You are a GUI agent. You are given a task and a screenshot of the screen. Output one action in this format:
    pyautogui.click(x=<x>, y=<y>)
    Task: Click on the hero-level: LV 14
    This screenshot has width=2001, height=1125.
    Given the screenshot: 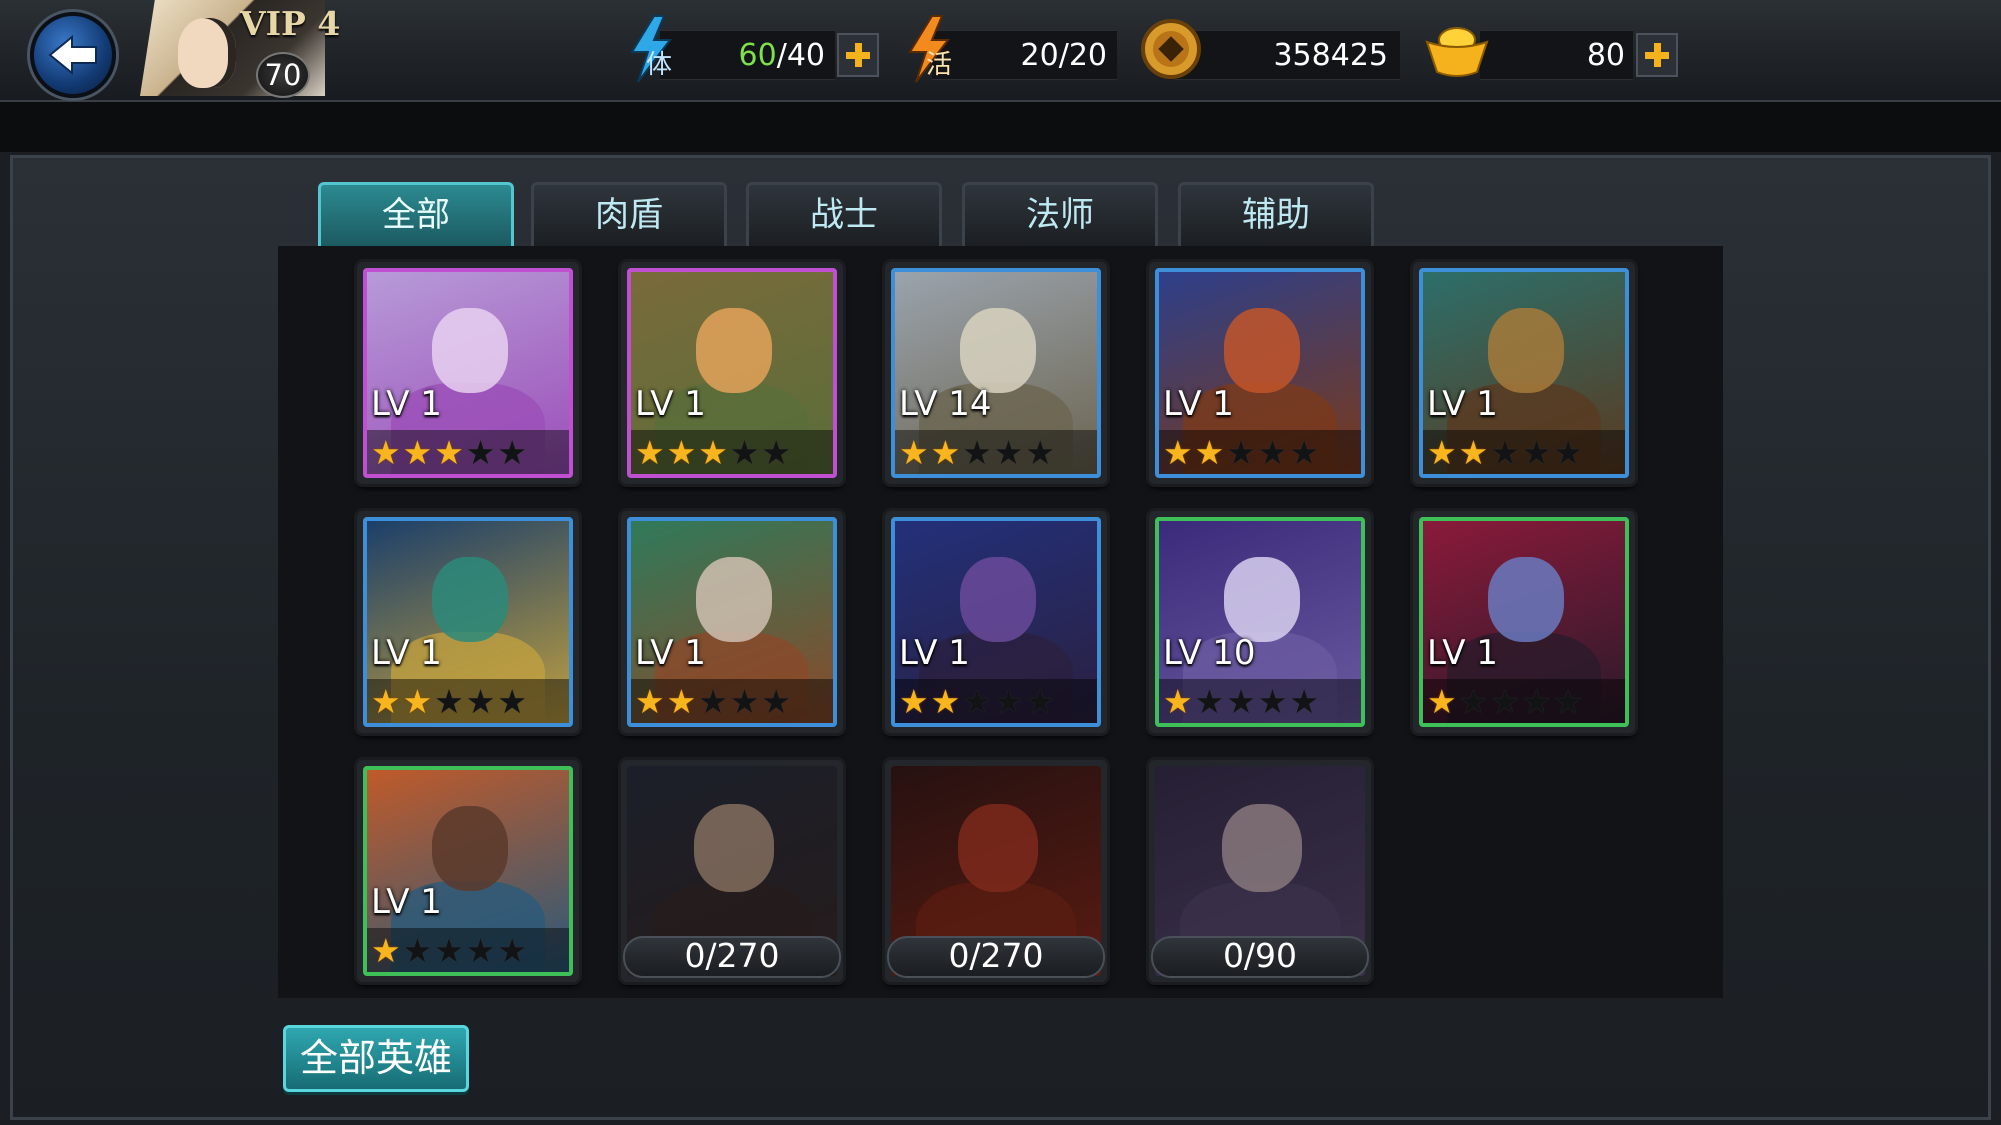 What is the action you would take?
    pyautogui.click(x=945, y=404)
    